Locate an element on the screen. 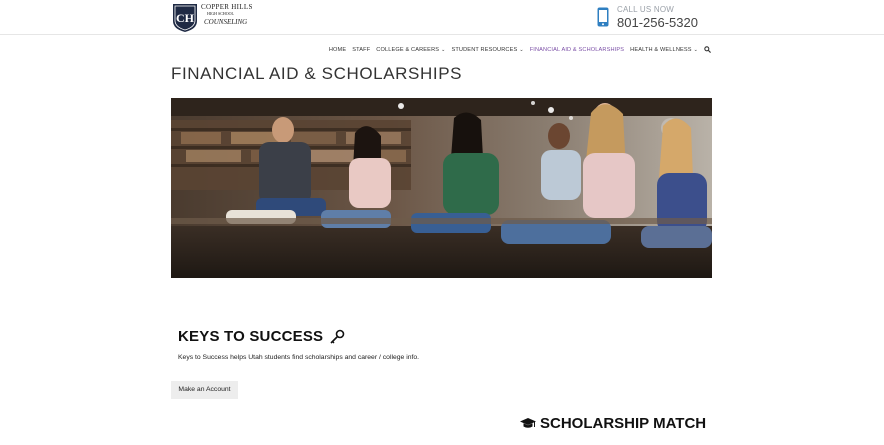  call-label: CALL US NOW is located at coordinates (646, 9).